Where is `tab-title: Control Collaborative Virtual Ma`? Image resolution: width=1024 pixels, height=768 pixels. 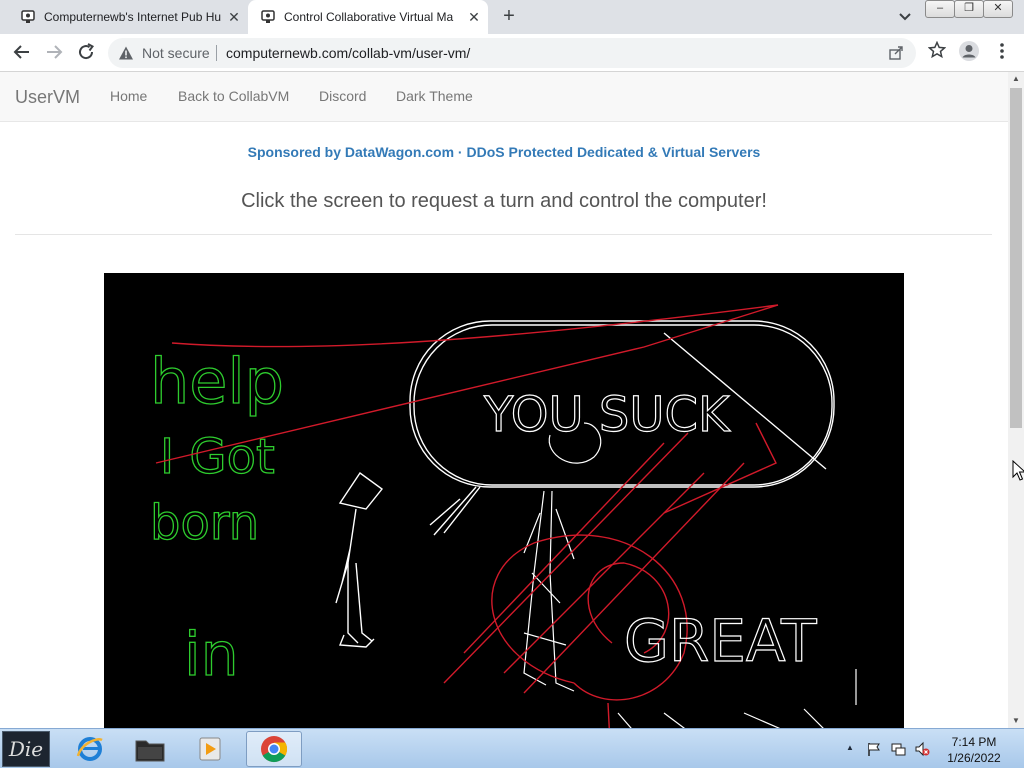
tab-title: Control Collaborative Virtual Ma is located at coordinates (369, 17).